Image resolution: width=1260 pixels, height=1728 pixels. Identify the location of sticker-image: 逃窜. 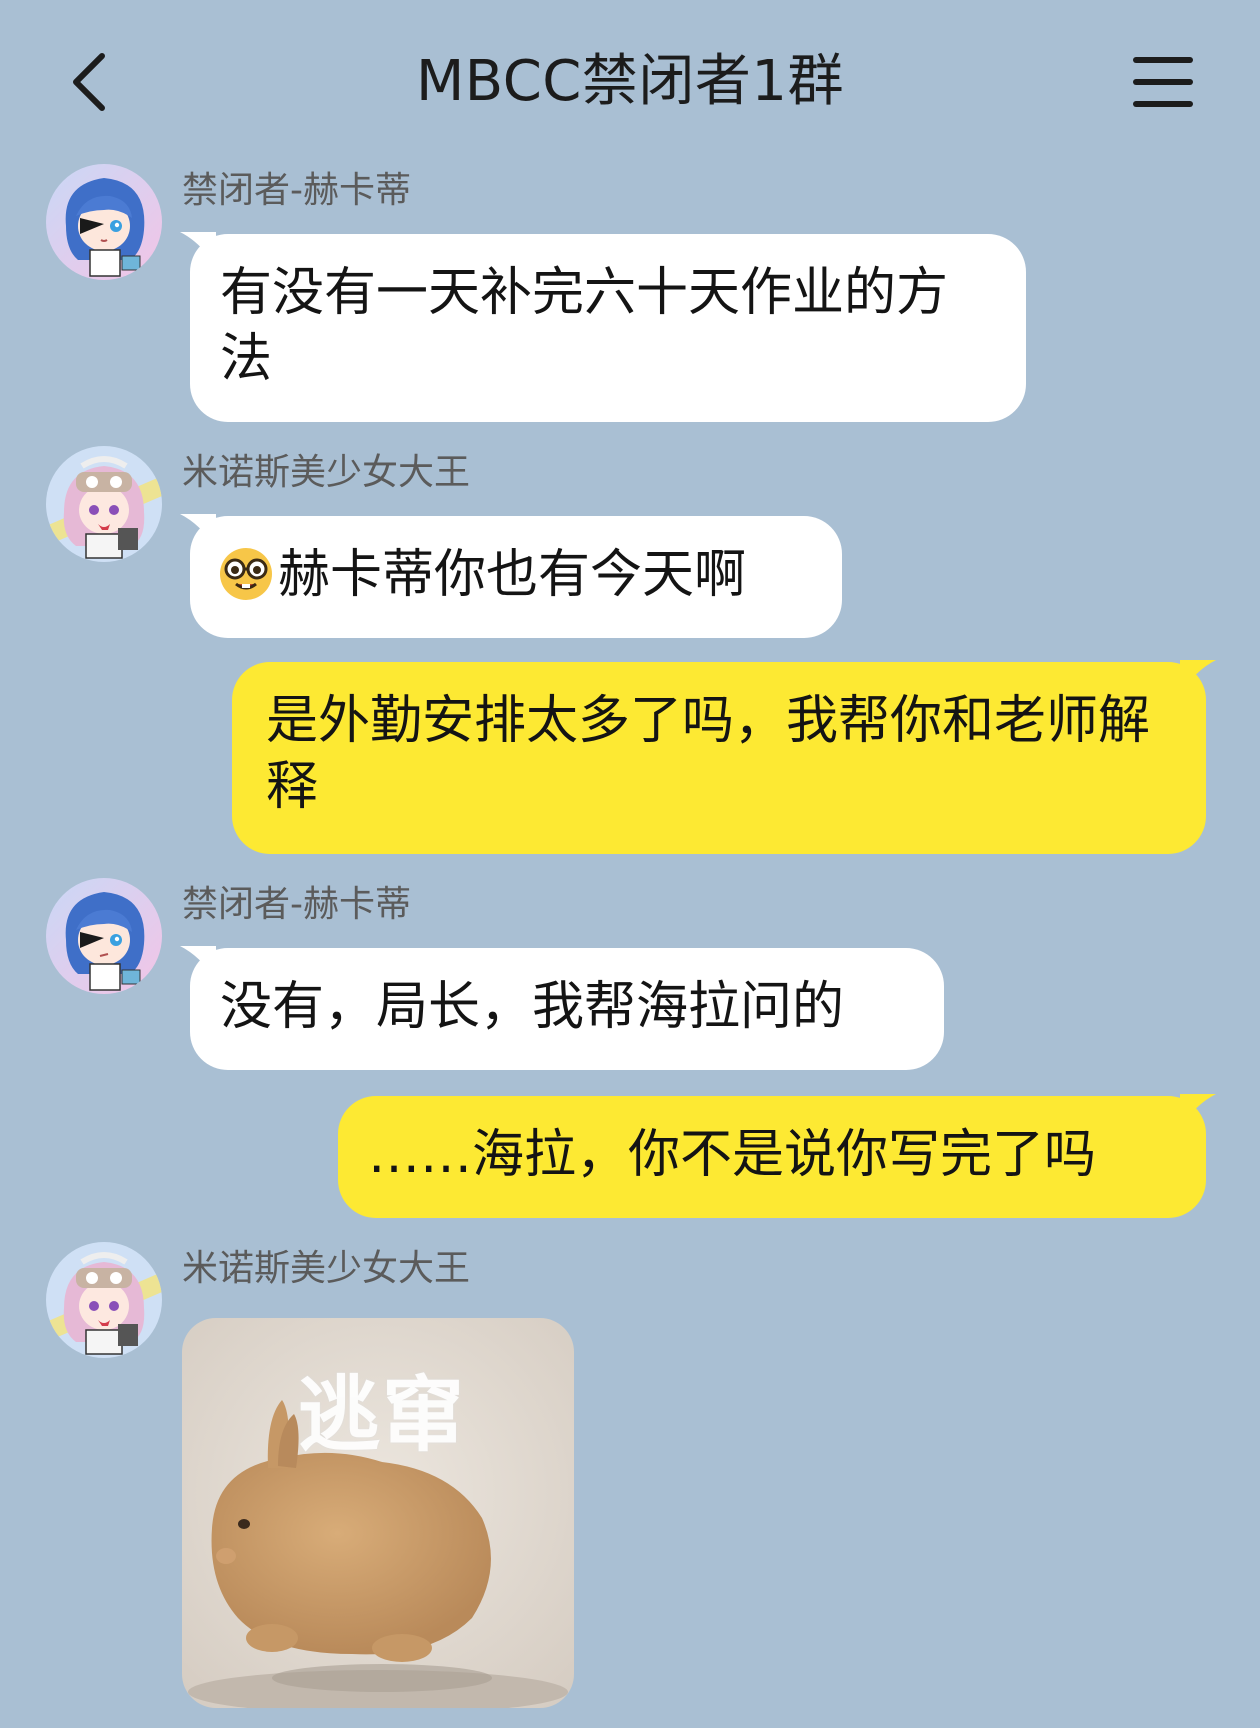
(378, 1513).